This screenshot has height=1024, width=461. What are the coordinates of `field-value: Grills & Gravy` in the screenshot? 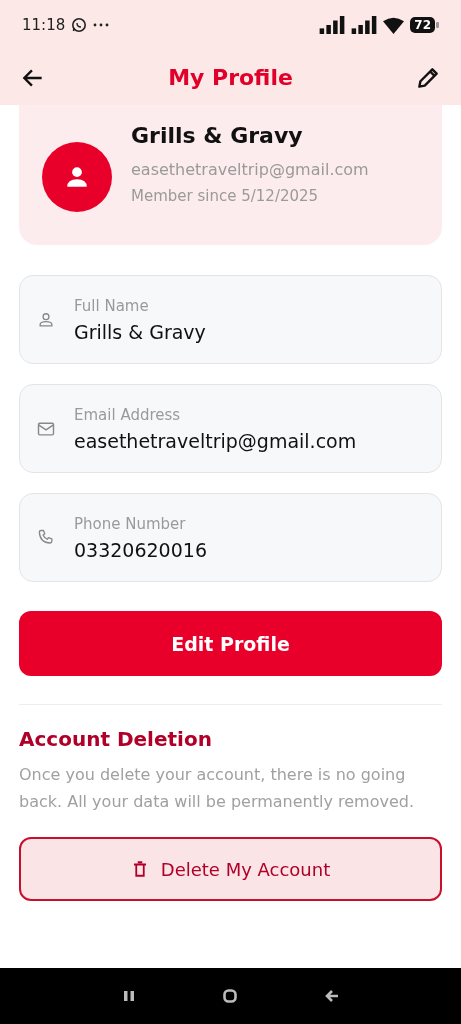 It's located at (140, 331).